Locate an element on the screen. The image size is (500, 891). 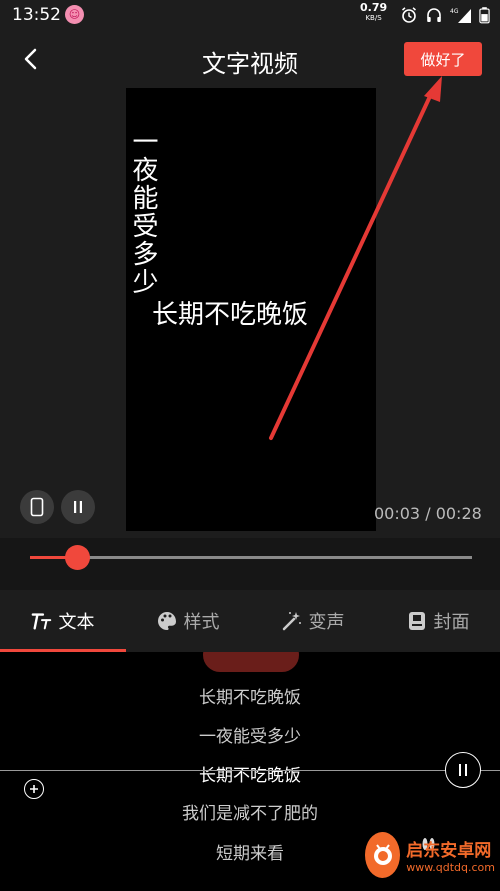
time-display: 00:03 / 00:28 is located at coordinates (428, 513).